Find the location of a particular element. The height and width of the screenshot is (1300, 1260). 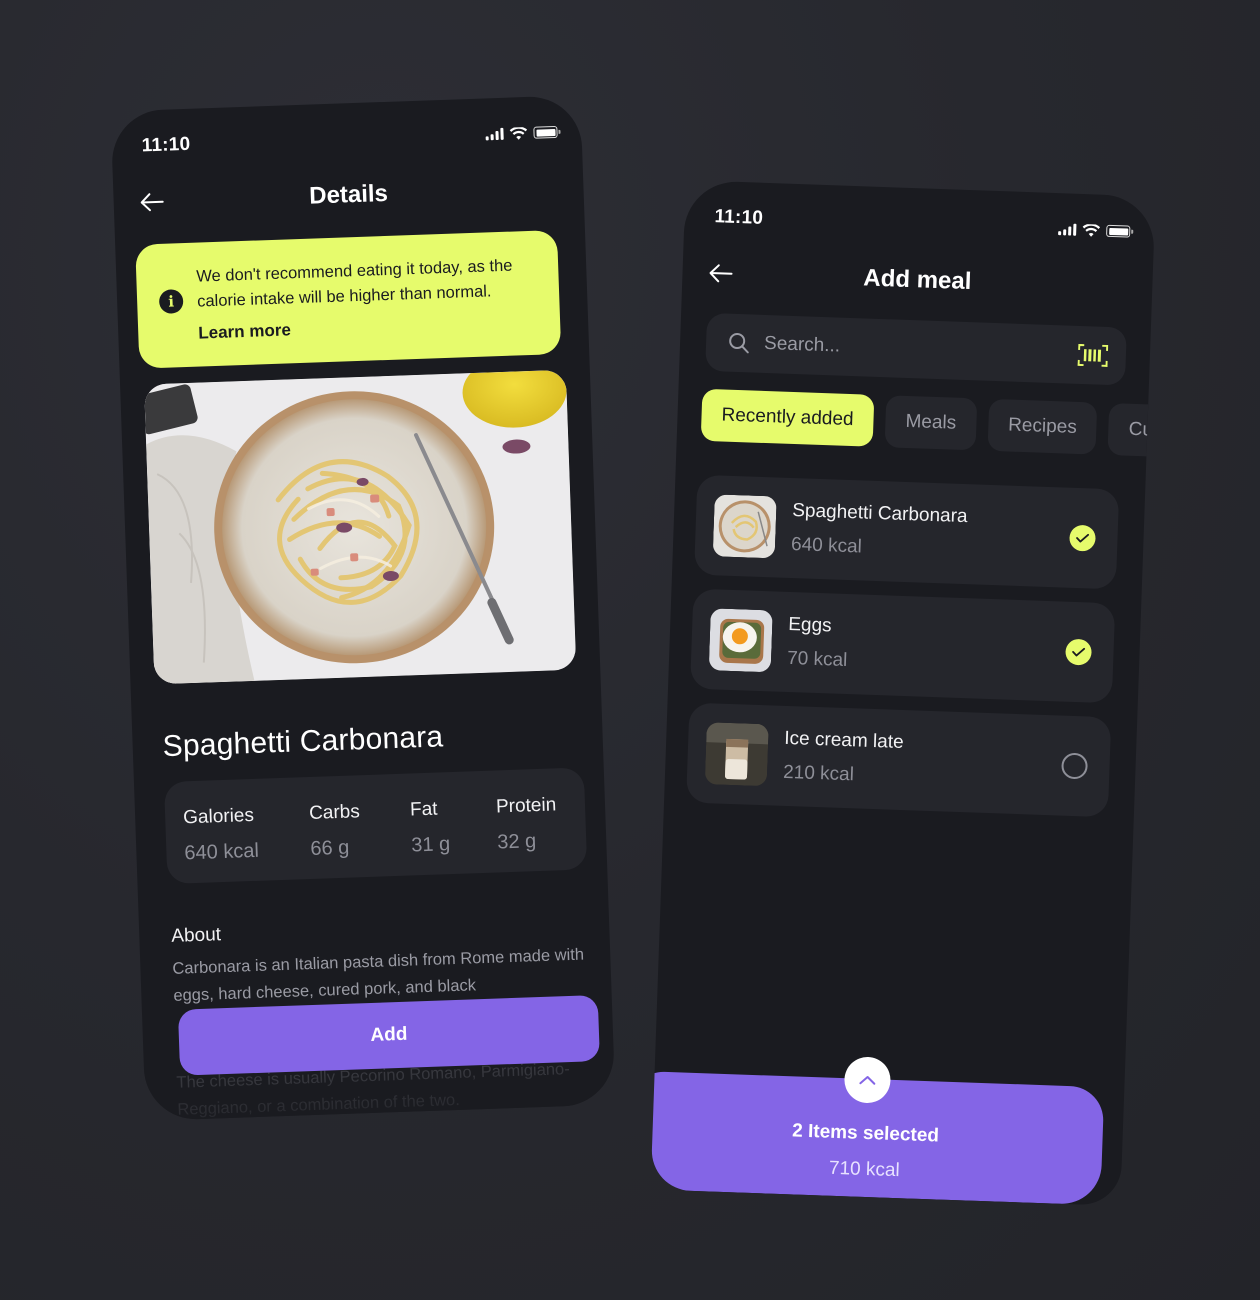

dish-photo is located at coordinates (360, 527).